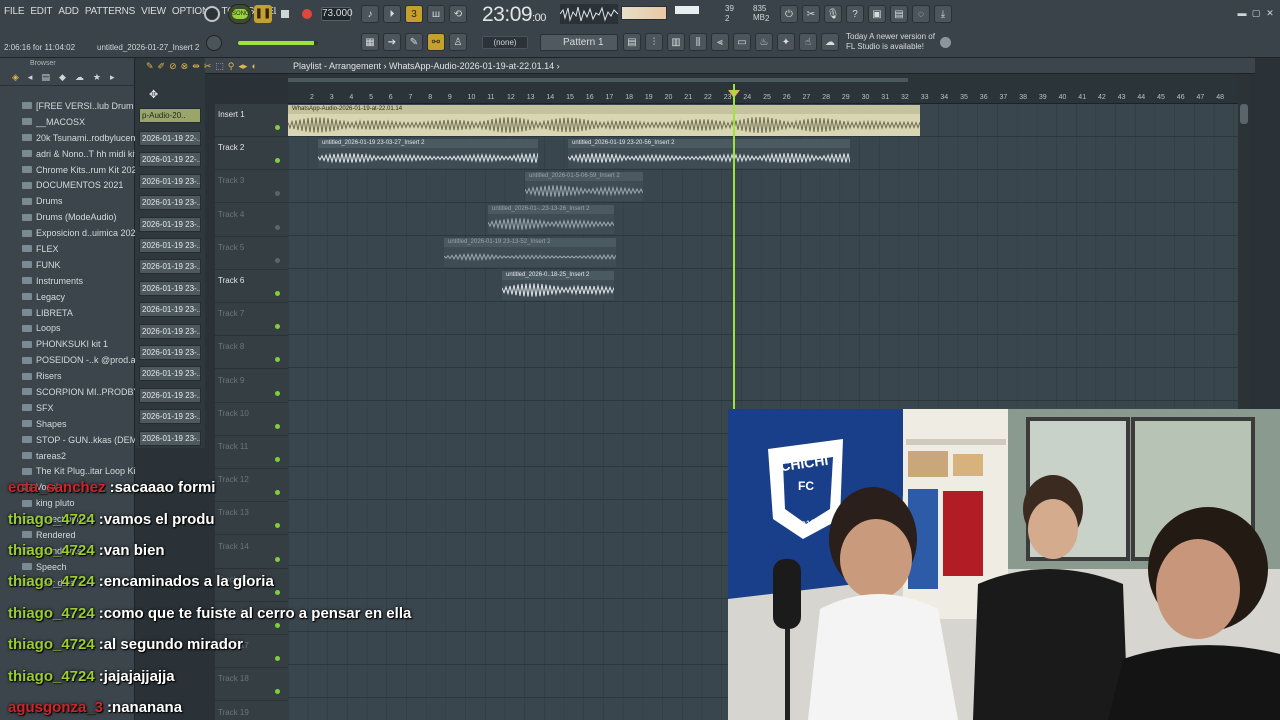 Image resolution: width=1280 pixels, height=720 pixels. Describe the element at coordinates (1256, 13) in the screenshot. I see `maximize-icon: ▢` at that location.